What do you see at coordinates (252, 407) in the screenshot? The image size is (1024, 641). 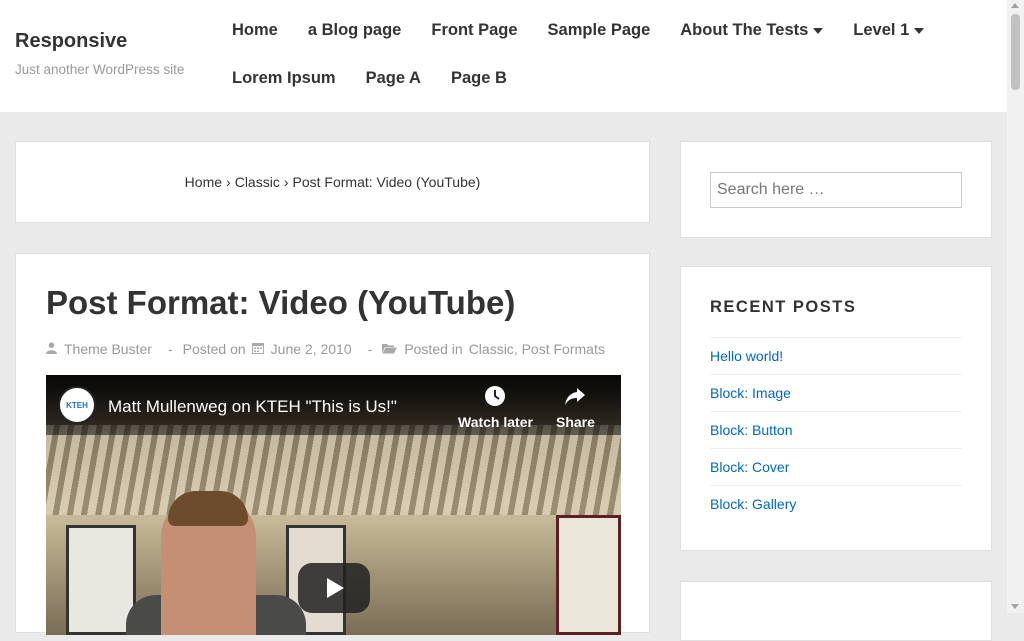 I see `video-title: Matt Mullenweg on KTEH "This is Us!"` at bounding box center [252, 407].